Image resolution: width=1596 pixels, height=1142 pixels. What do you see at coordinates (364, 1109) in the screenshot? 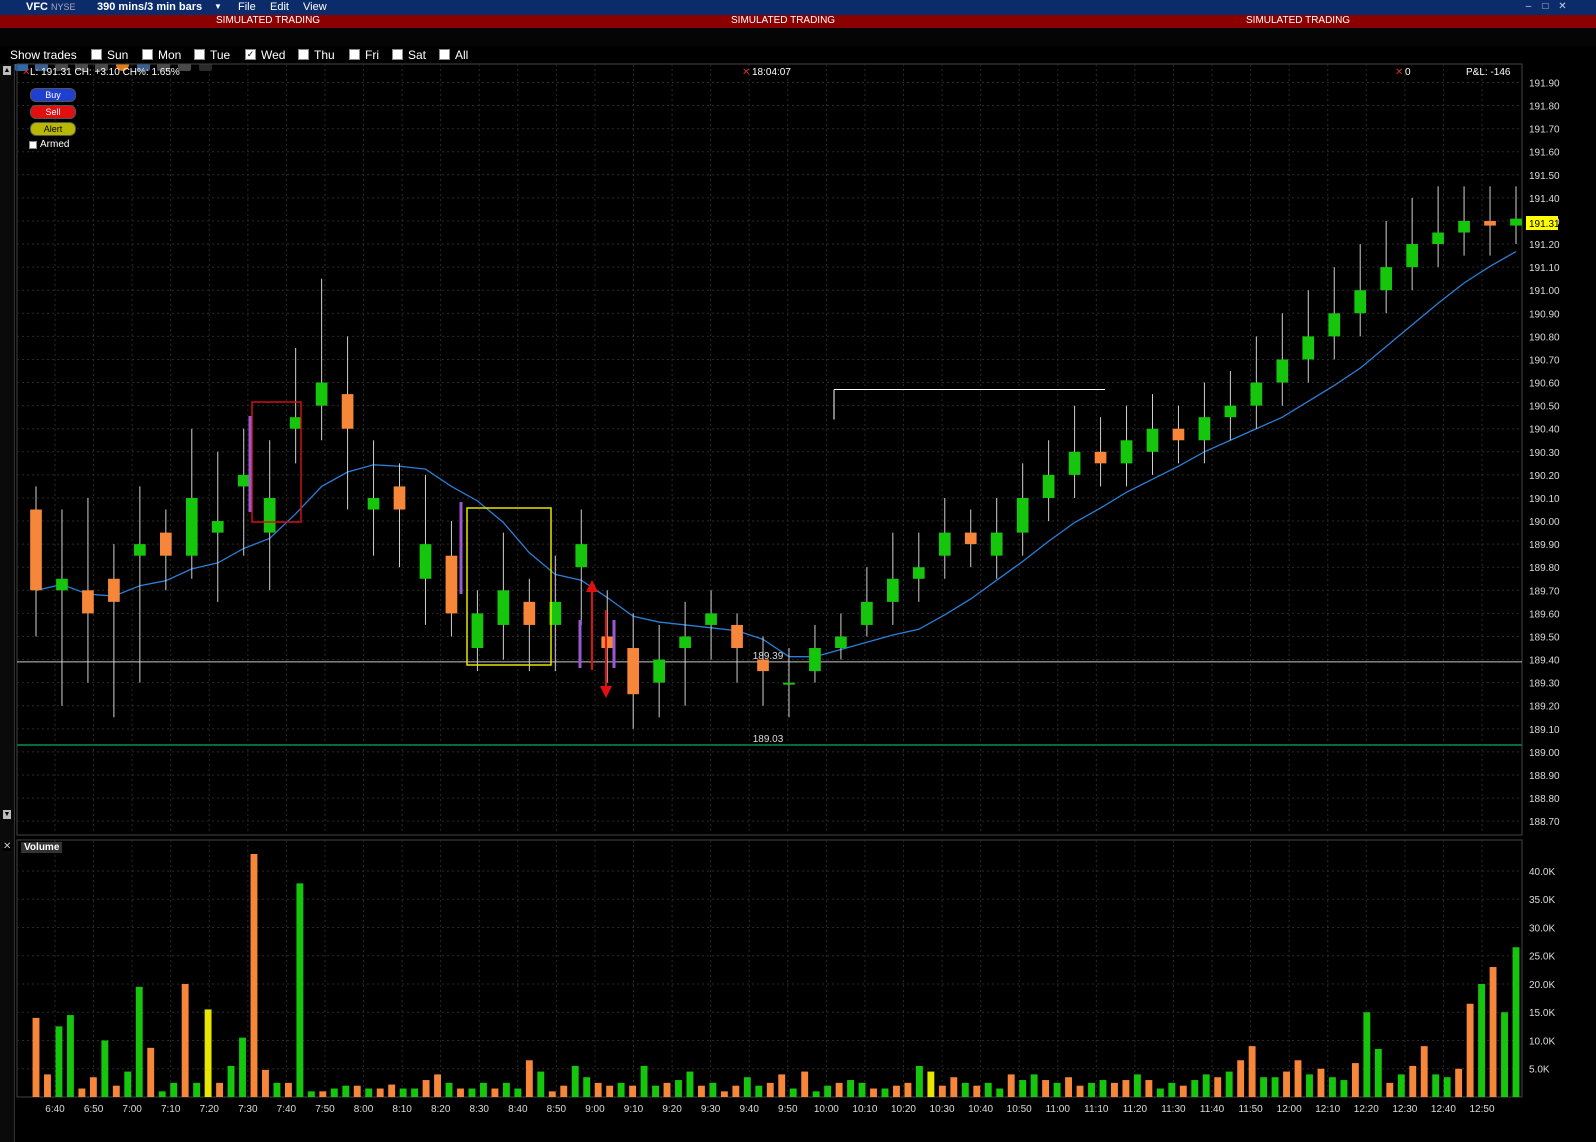
I see `time-tick-label: 8:00` at bounding box center [364, 1109].